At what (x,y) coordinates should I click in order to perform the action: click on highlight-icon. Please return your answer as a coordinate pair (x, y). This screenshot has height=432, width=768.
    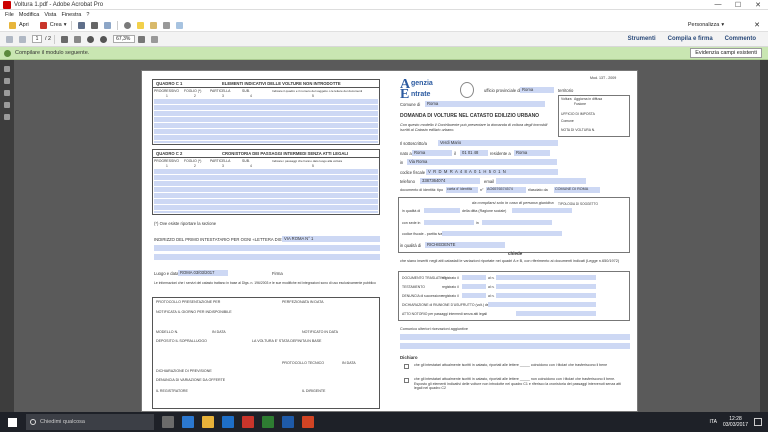
    Looking at the image, I should click on (154, 25).